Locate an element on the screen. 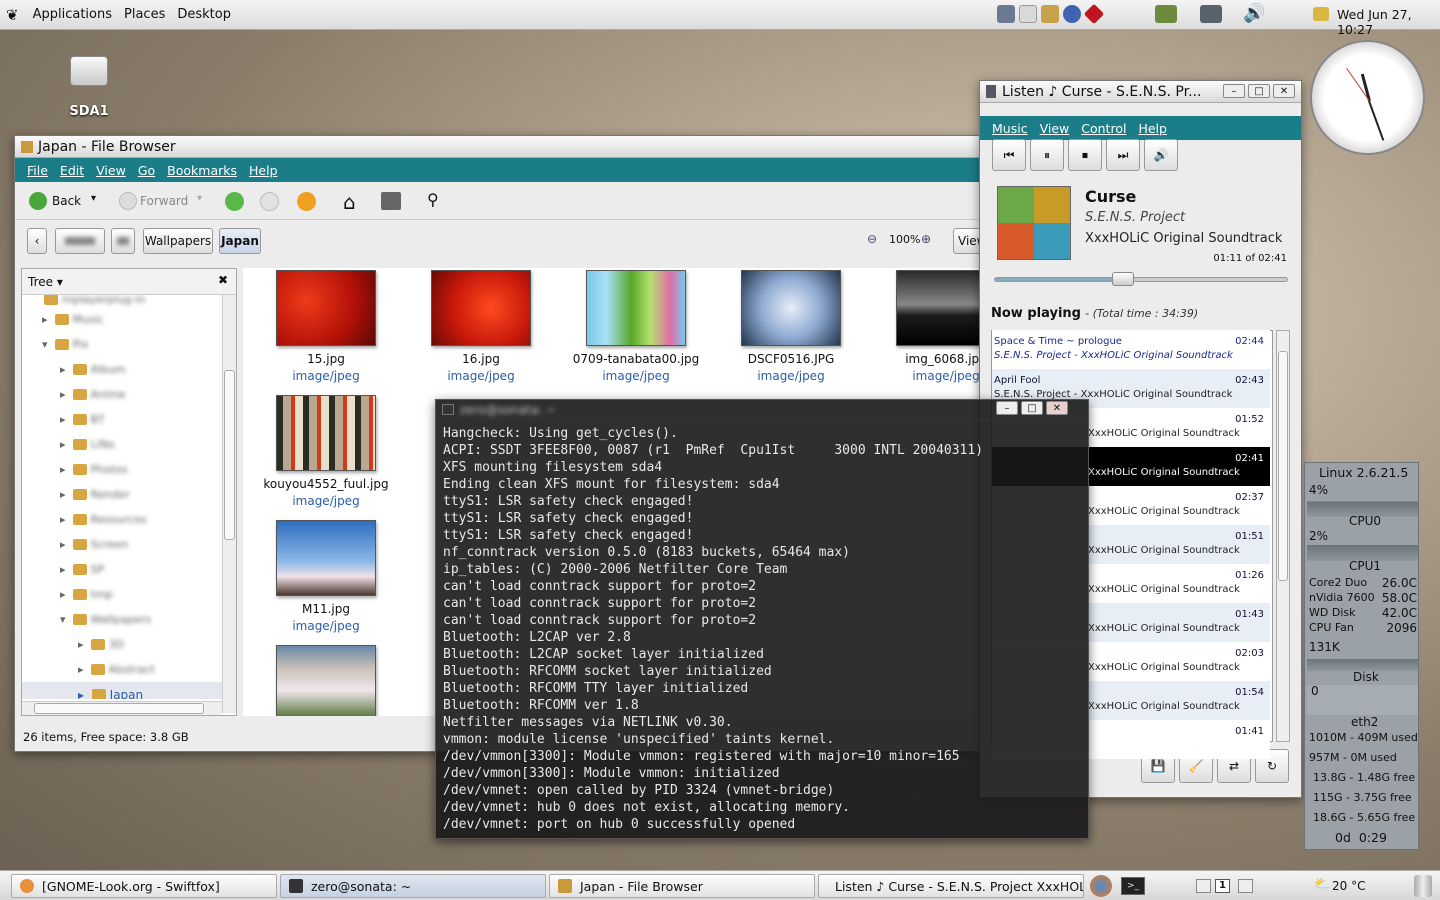 This screenshot has width=1440, height=900. thumbnail-kouyou is located at coordinates (326, 433).